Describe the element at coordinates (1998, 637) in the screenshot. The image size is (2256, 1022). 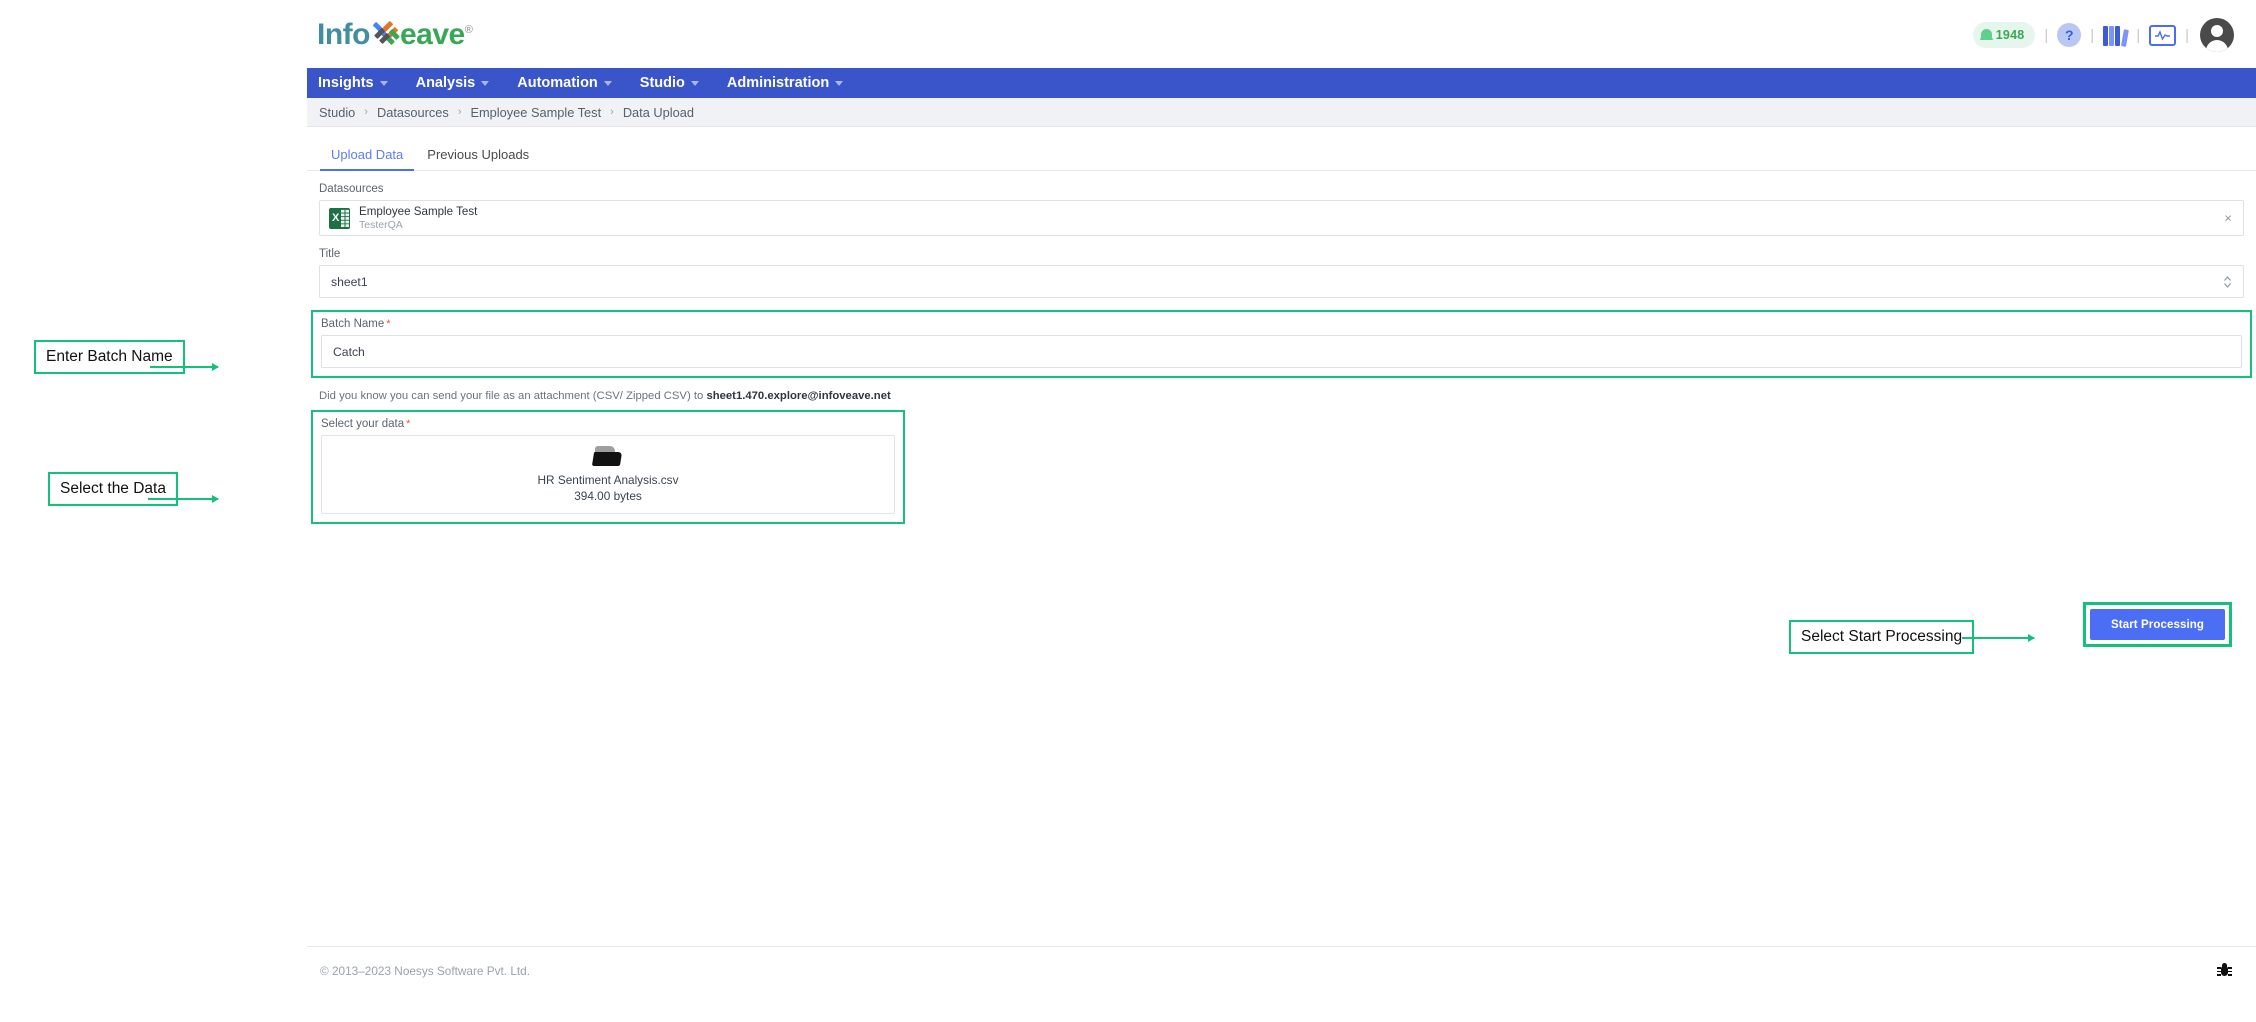
I see `annotation-arrow-start-processing` at that location.